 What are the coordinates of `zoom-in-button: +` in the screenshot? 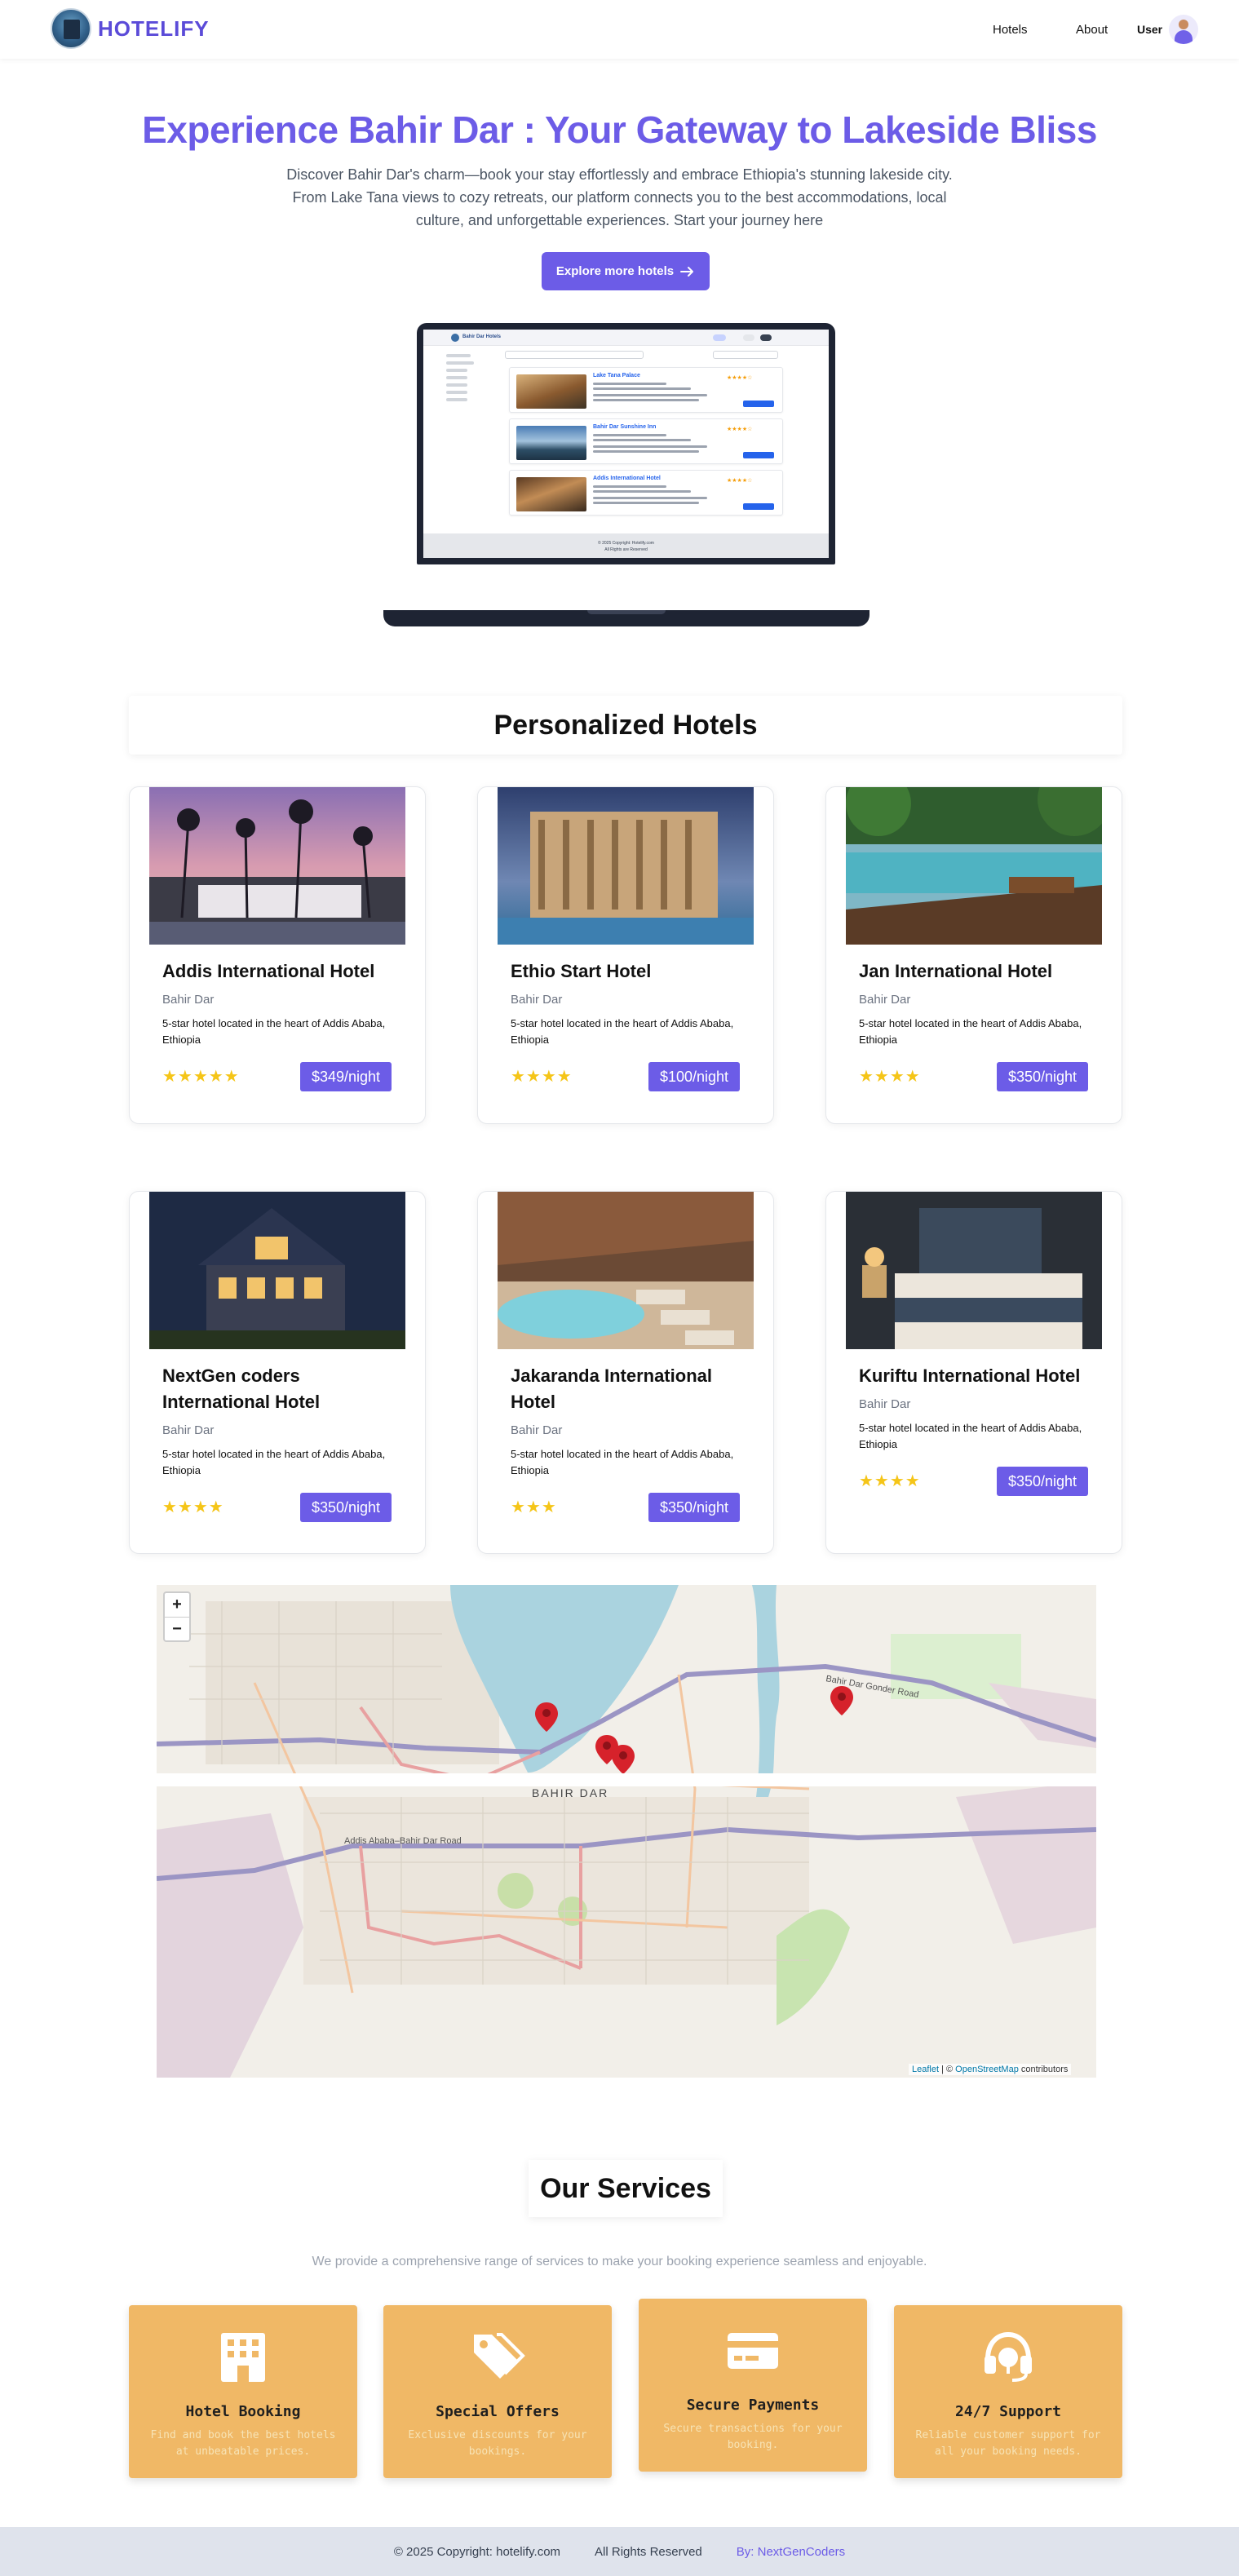 It's located at (177, 1605).